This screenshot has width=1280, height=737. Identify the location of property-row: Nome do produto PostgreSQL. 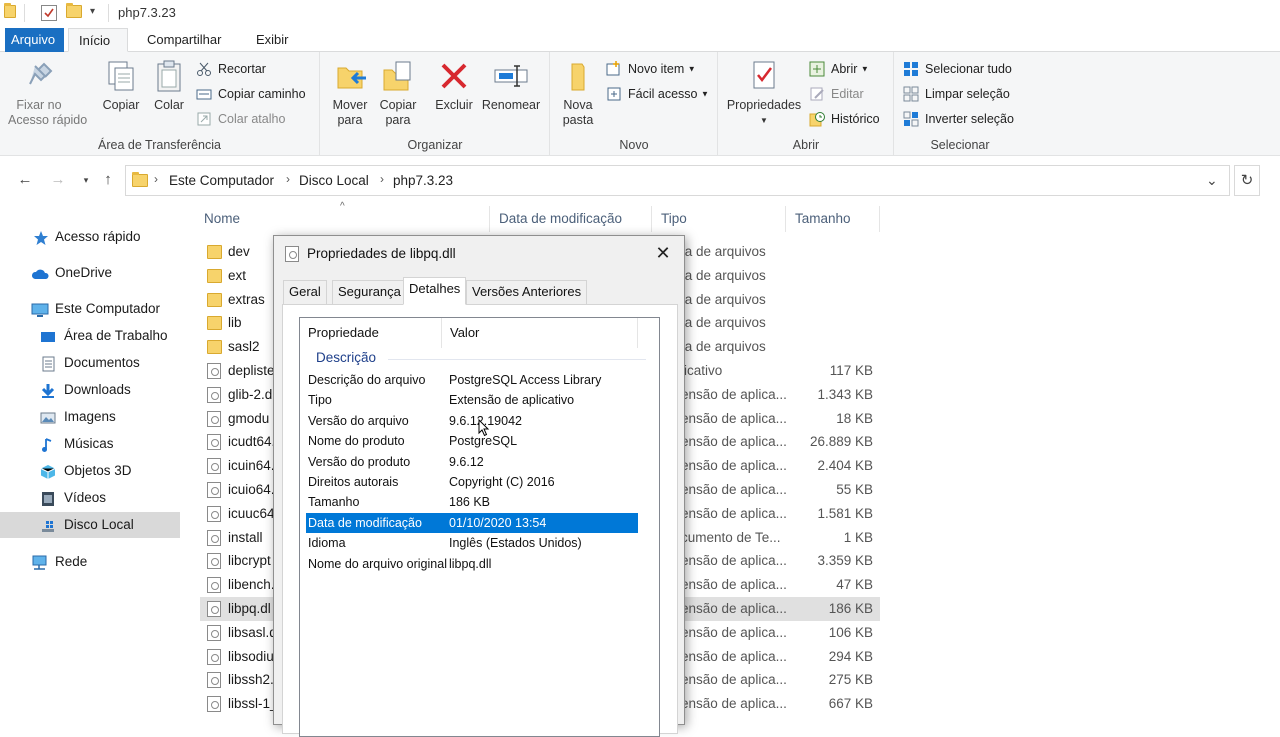
(472, 441).